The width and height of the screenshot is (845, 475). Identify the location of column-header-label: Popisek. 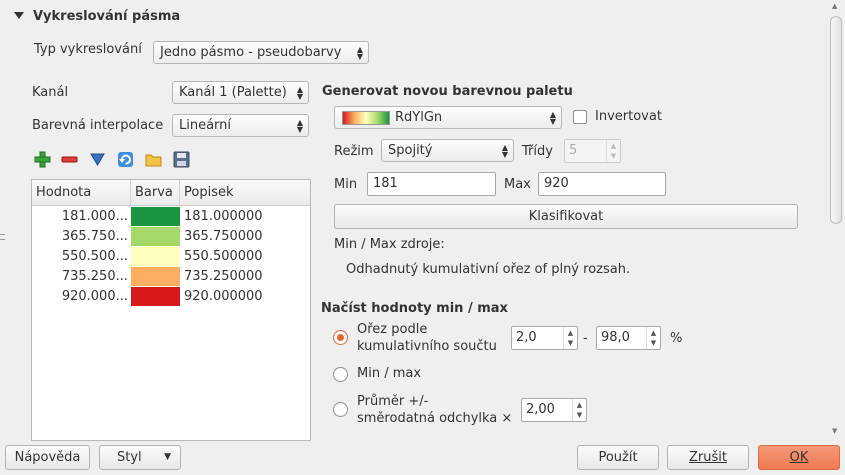
(245, 192).